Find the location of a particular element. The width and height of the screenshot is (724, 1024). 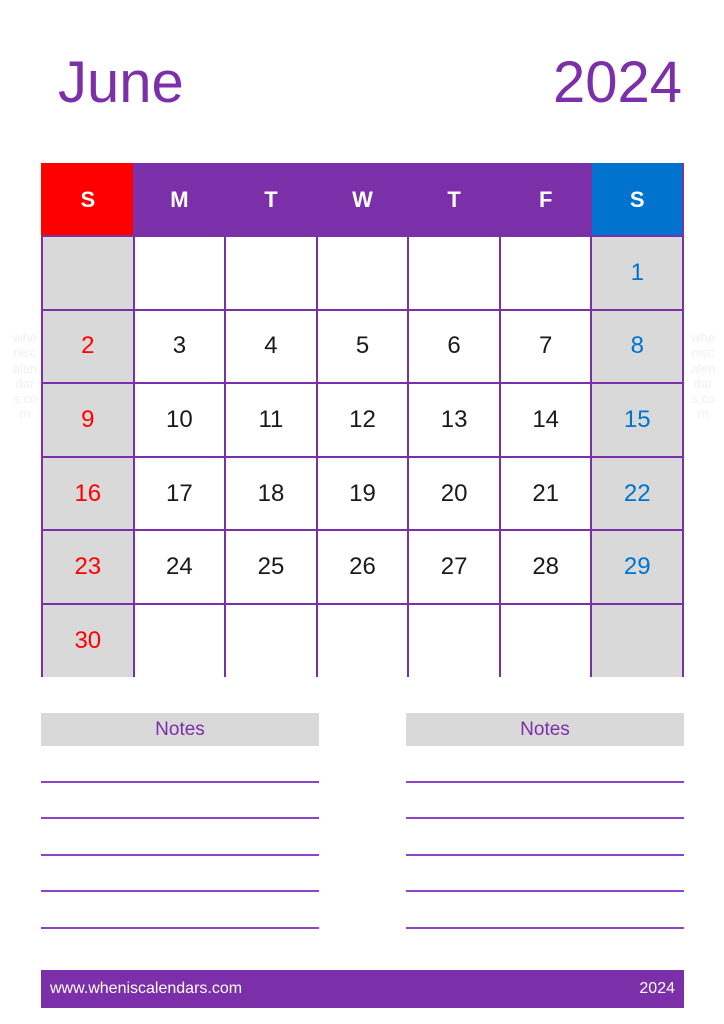

weekday-header-wednesday: W is located at coordinates (361, 199).